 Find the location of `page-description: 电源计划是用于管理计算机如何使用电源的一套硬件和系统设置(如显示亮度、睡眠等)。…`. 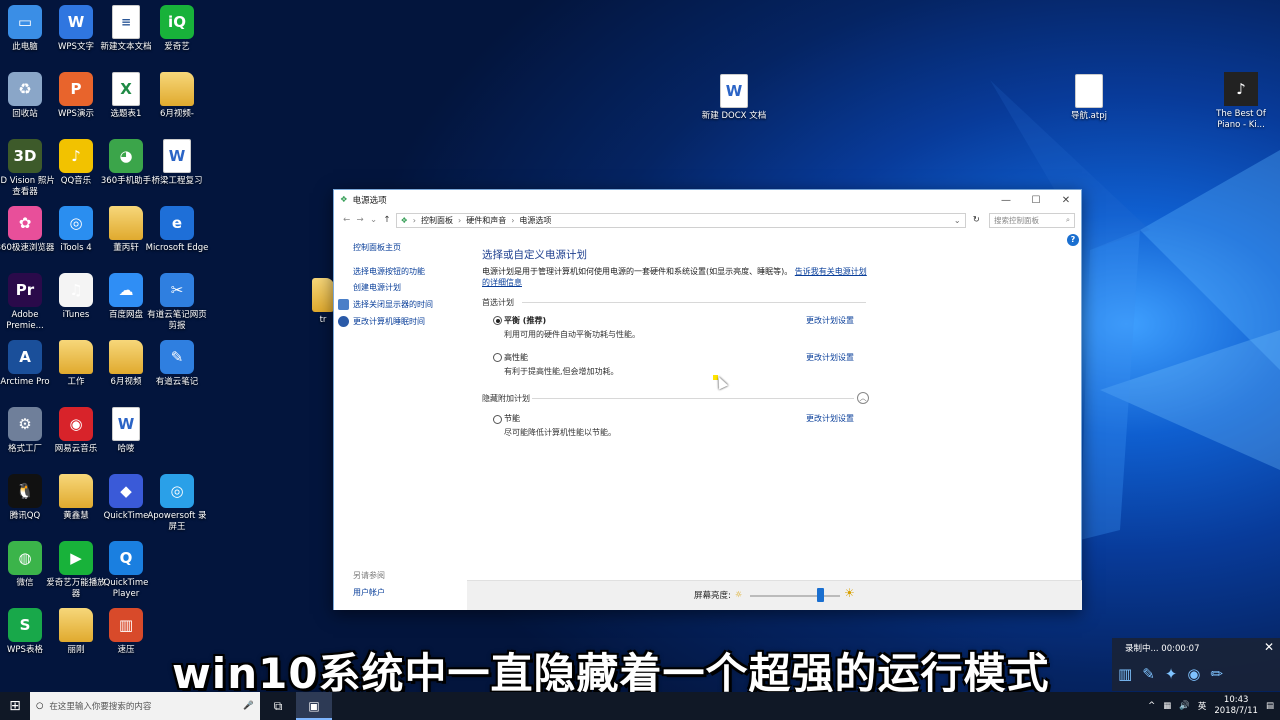

page-description: 电源计划是用于管理计算机如何使用电源的一套硬件和系统设置(如显示亮度、睡眠等)。… is located at coordinates (675, 277).